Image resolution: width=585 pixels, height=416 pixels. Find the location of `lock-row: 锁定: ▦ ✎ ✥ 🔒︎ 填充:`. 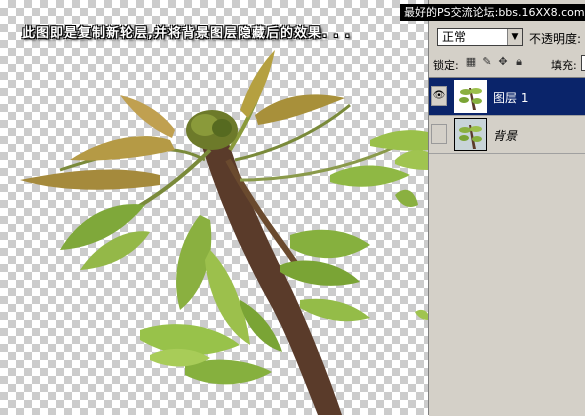

lock-row: 锁定: ▦ ✎ ✥ 🔒︎ 填充: is located at coordinates (507, 64).